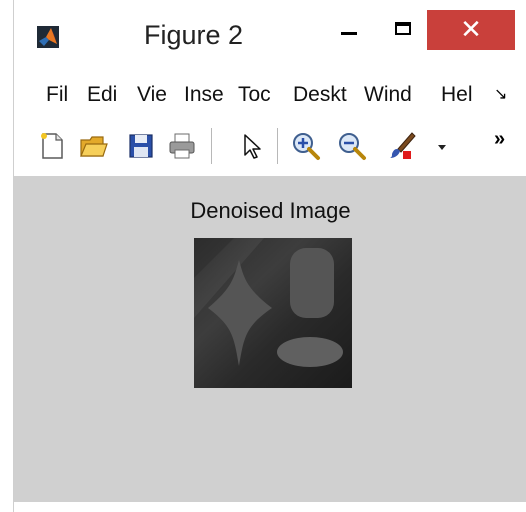  What do you see at coordinates (322, 95) in the screenshot?
I see `menu-desktop: Deskt` at bounding box center [322, 95].